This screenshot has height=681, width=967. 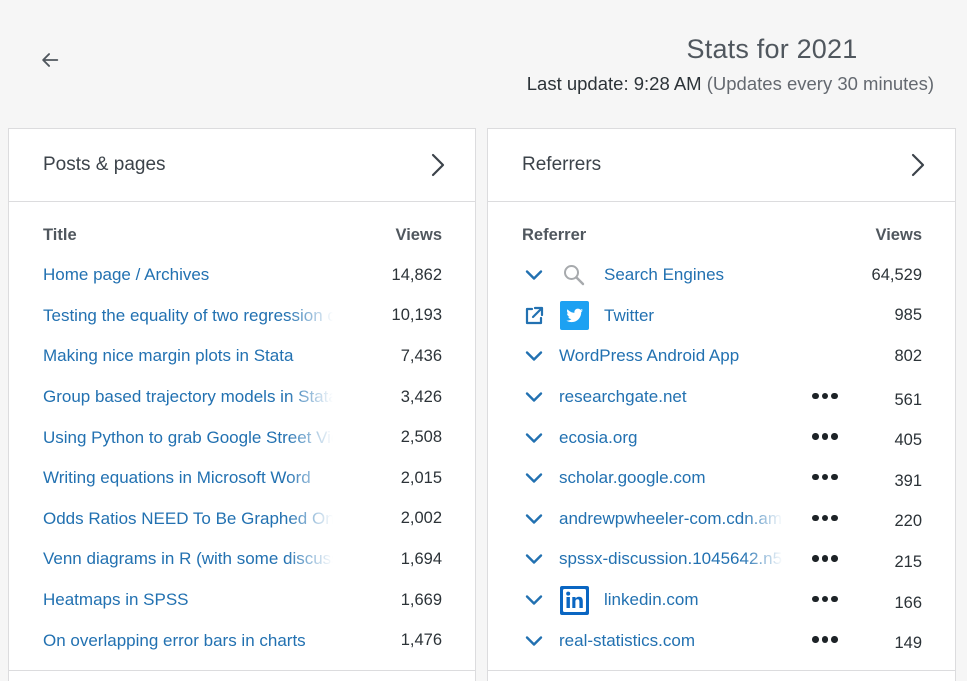 What do you see at coordinates (721, 670) in the screenshot?
I see `card-divider` at bounding box center [721, 670].